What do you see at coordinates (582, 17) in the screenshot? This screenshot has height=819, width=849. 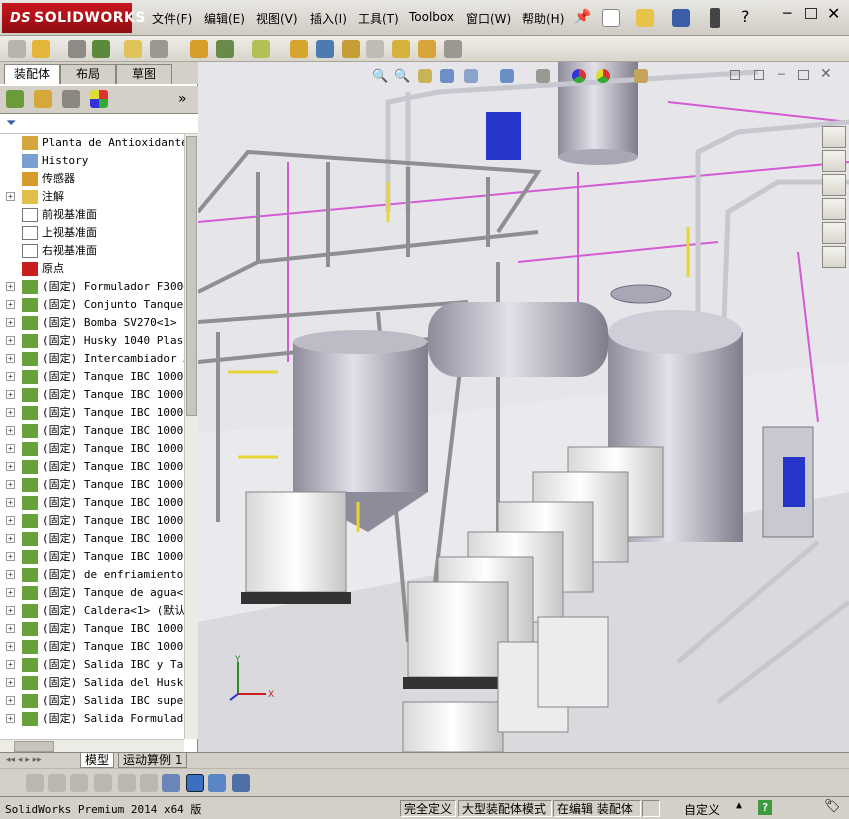 I see `pin-icon: 📌` at bounding box center [582, 17].